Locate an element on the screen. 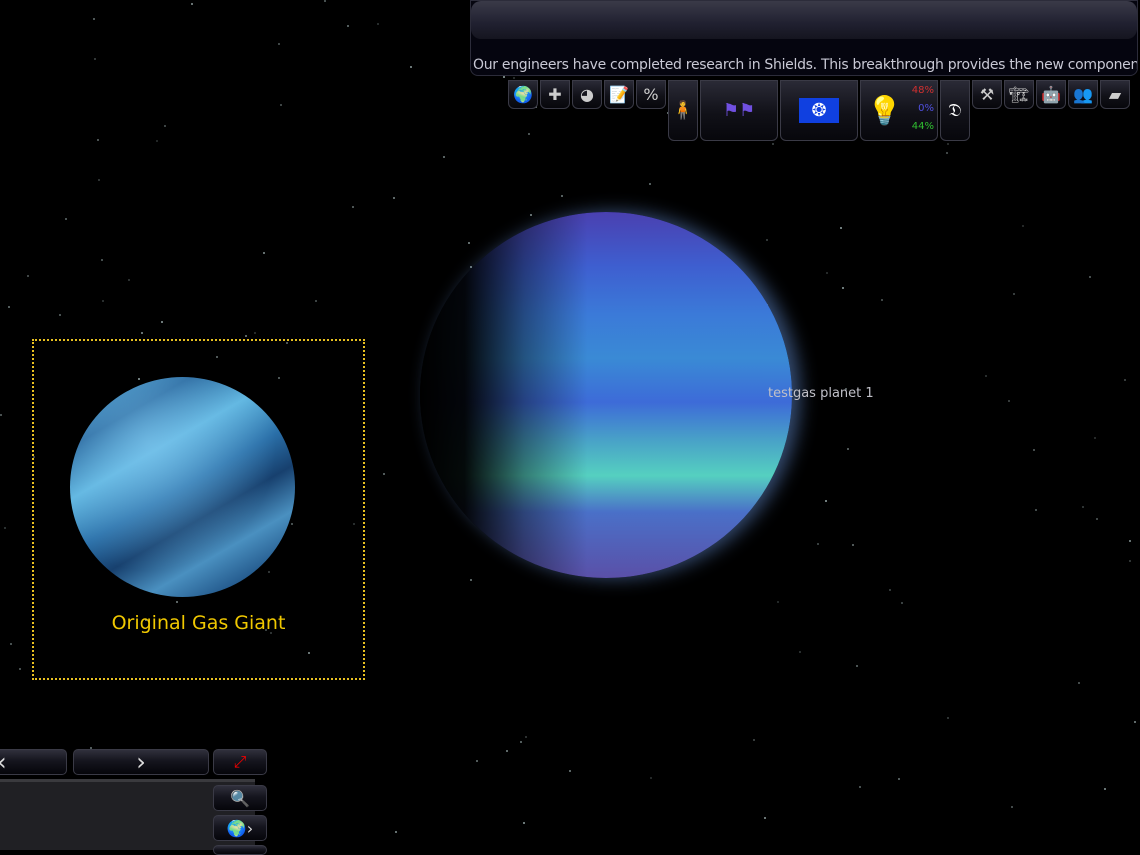 The image size is (1140, 855). zoom-to-button: 🔍 is located at coordinates (240, 798).